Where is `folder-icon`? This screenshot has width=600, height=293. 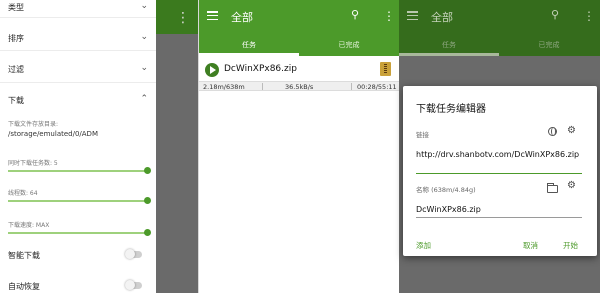 folder-icon is located at coordinates (552, 188).